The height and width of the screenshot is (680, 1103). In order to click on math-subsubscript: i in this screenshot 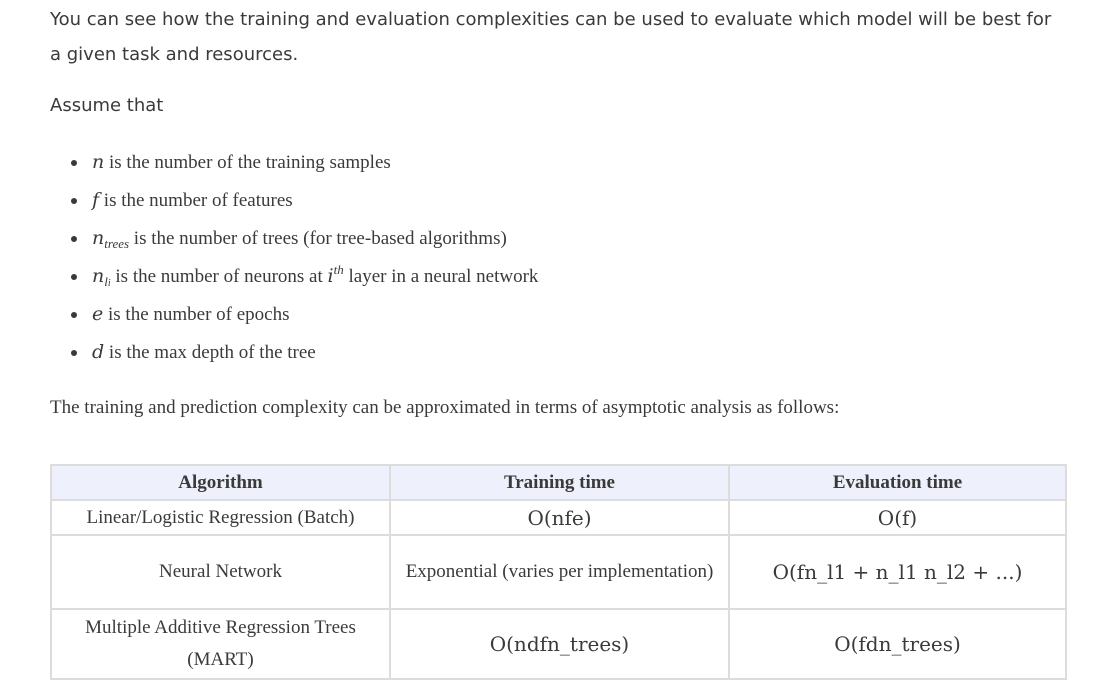, I will do `click(109, 283)`.